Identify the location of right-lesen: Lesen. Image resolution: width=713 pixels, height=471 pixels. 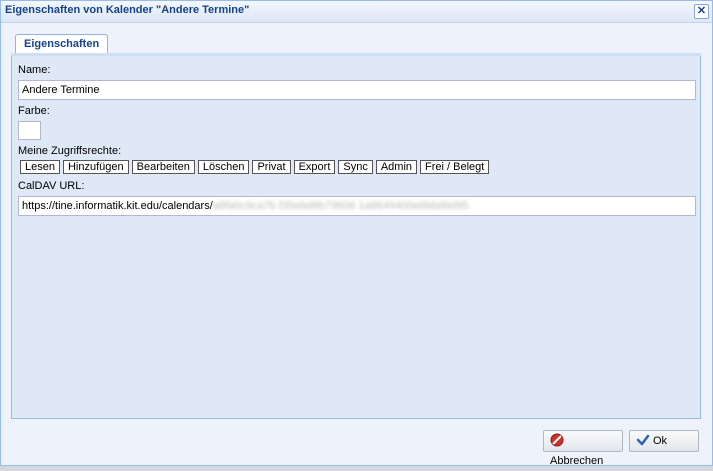
(40, 167).